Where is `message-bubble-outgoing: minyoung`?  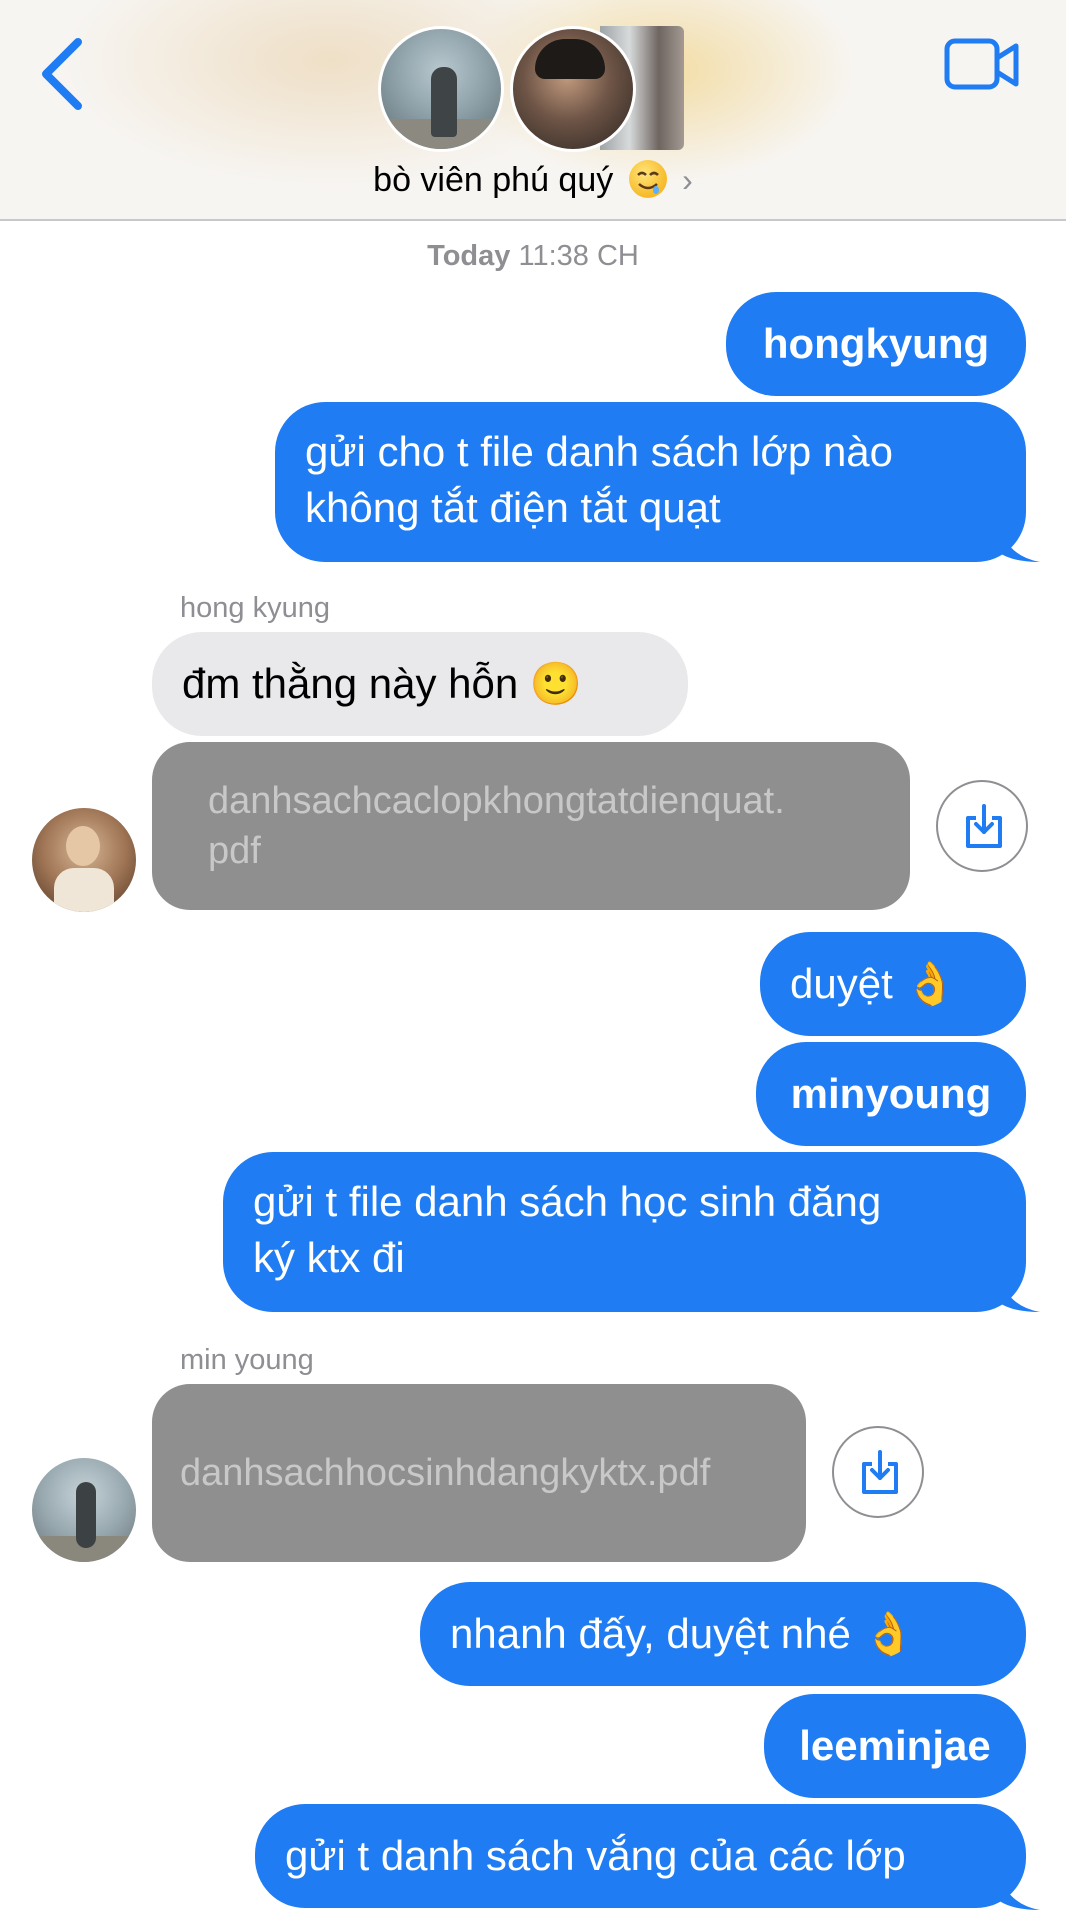
message-bubble-outgoing: minyoung is located at coordinates (891, 1094).